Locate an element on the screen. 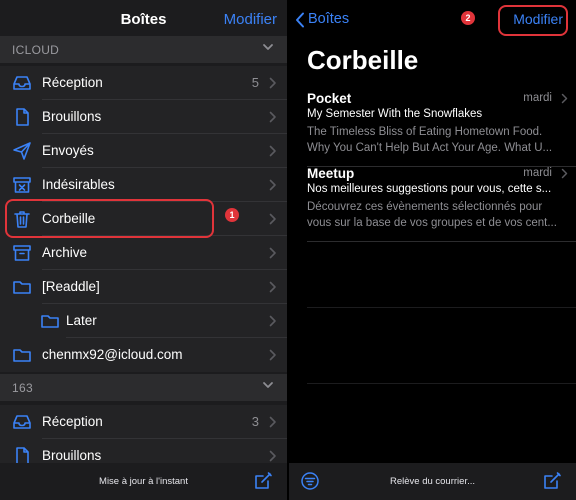 The image size is (576, 500). chevron-left-icon is located at coordinates (300, 20).